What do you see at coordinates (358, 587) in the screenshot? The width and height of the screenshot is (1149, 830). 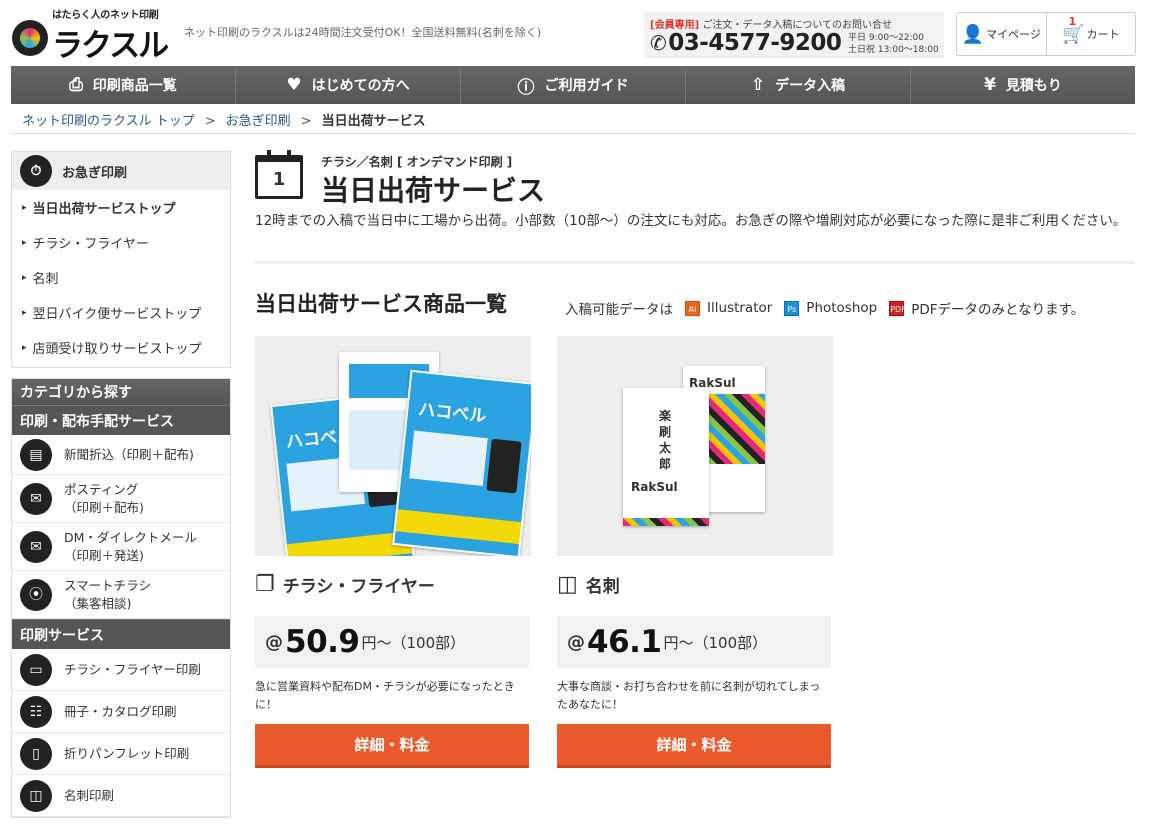 I see `product-name-text: チラシ・フライヤー` at bounding box center [358, 587].